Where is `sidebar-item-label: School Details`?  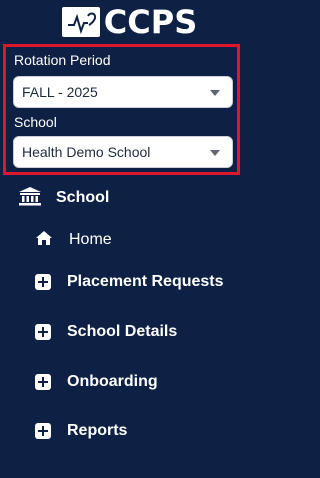 sidebar-item-label: School Details is located at coordinates (122, 331).